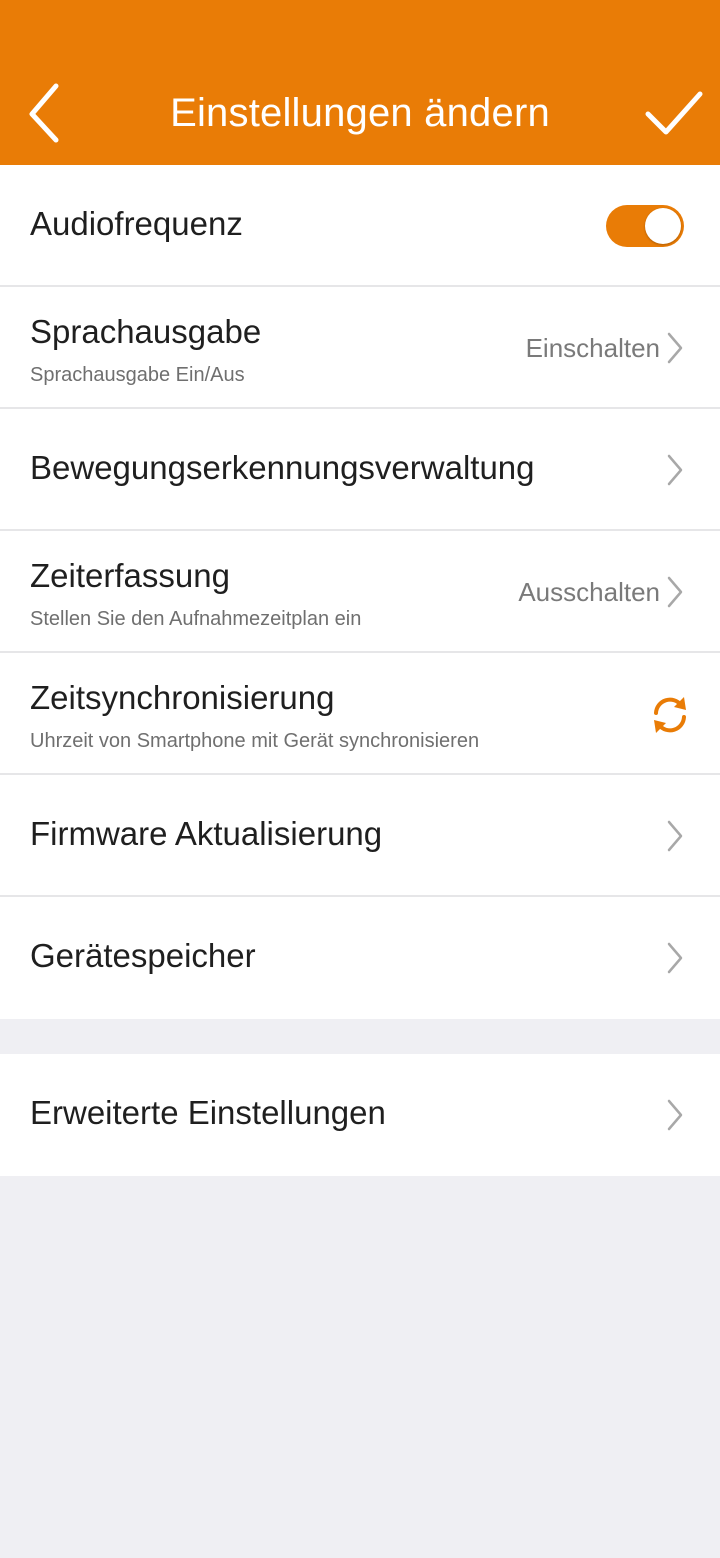 This screenshot has width=720, height=1558. Describe the element at coordinates (282, 467) in the screenshot. I see `setting-label: Bewegungserkennungsverwaltung` at that location.